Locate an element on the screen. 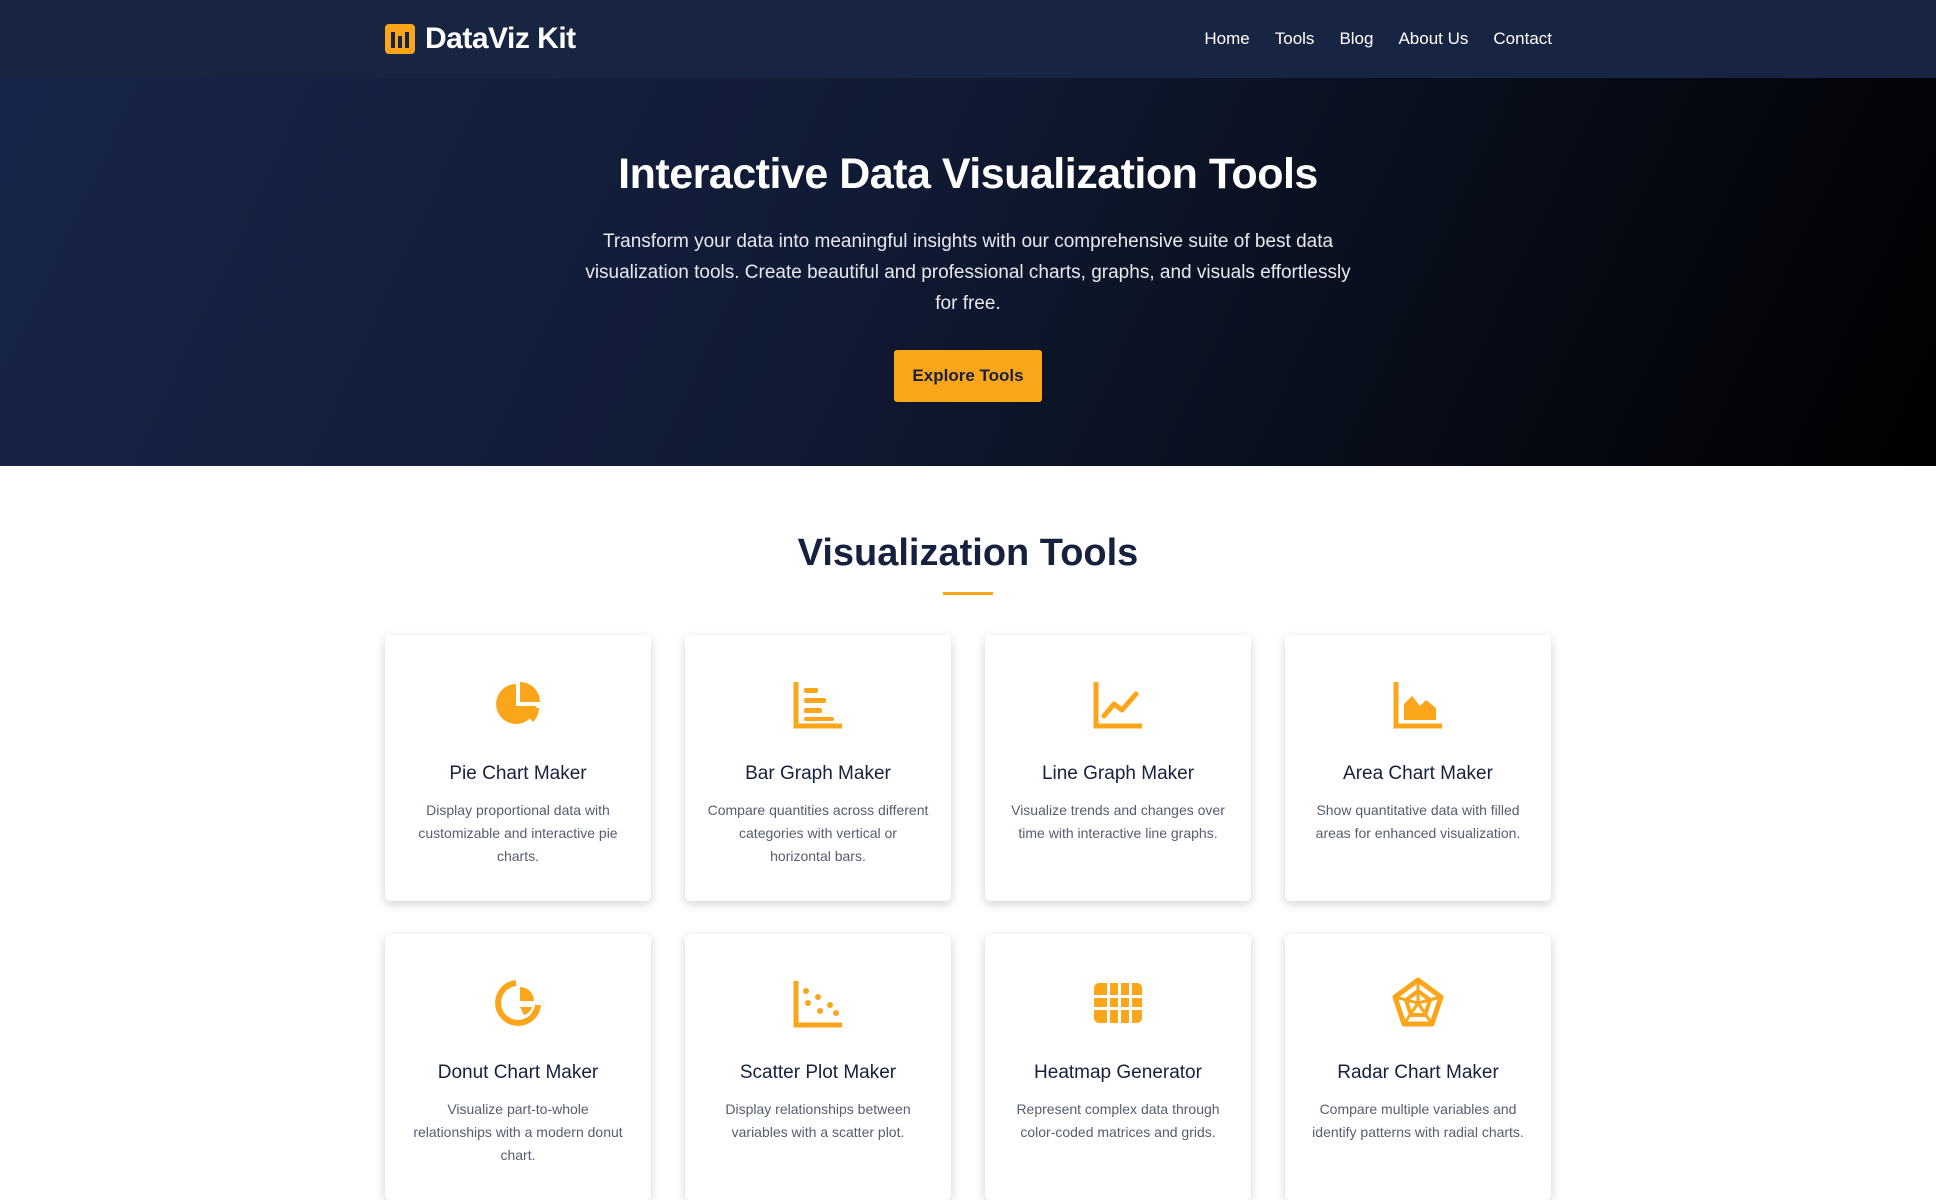 The width and height of the screenshot is (1936, 1200). section-title-underline is located at coordinates (968, 593).